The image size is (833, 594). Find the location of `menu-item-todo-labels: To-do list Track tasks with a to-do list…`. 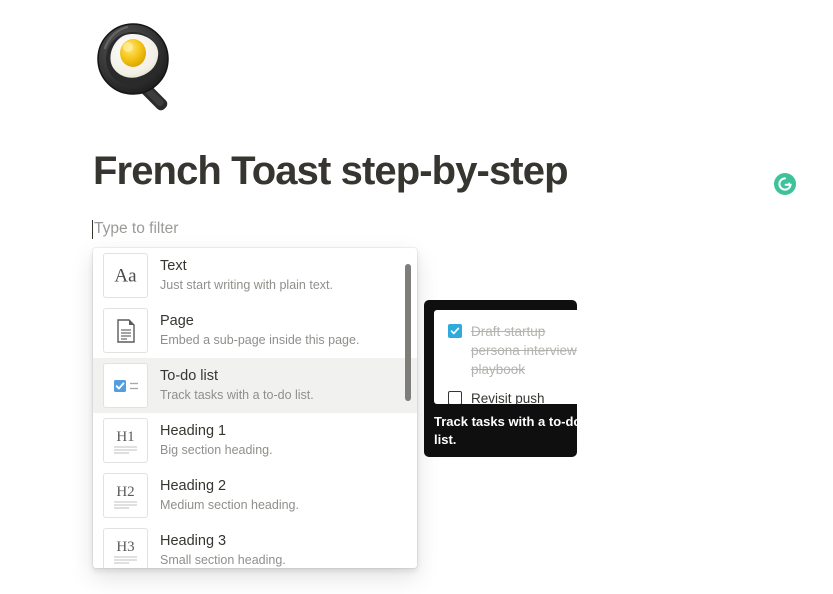

menu-item-todo-labels: To-do list Track tasks with a to-do list… is located at coordinates (237, 385).